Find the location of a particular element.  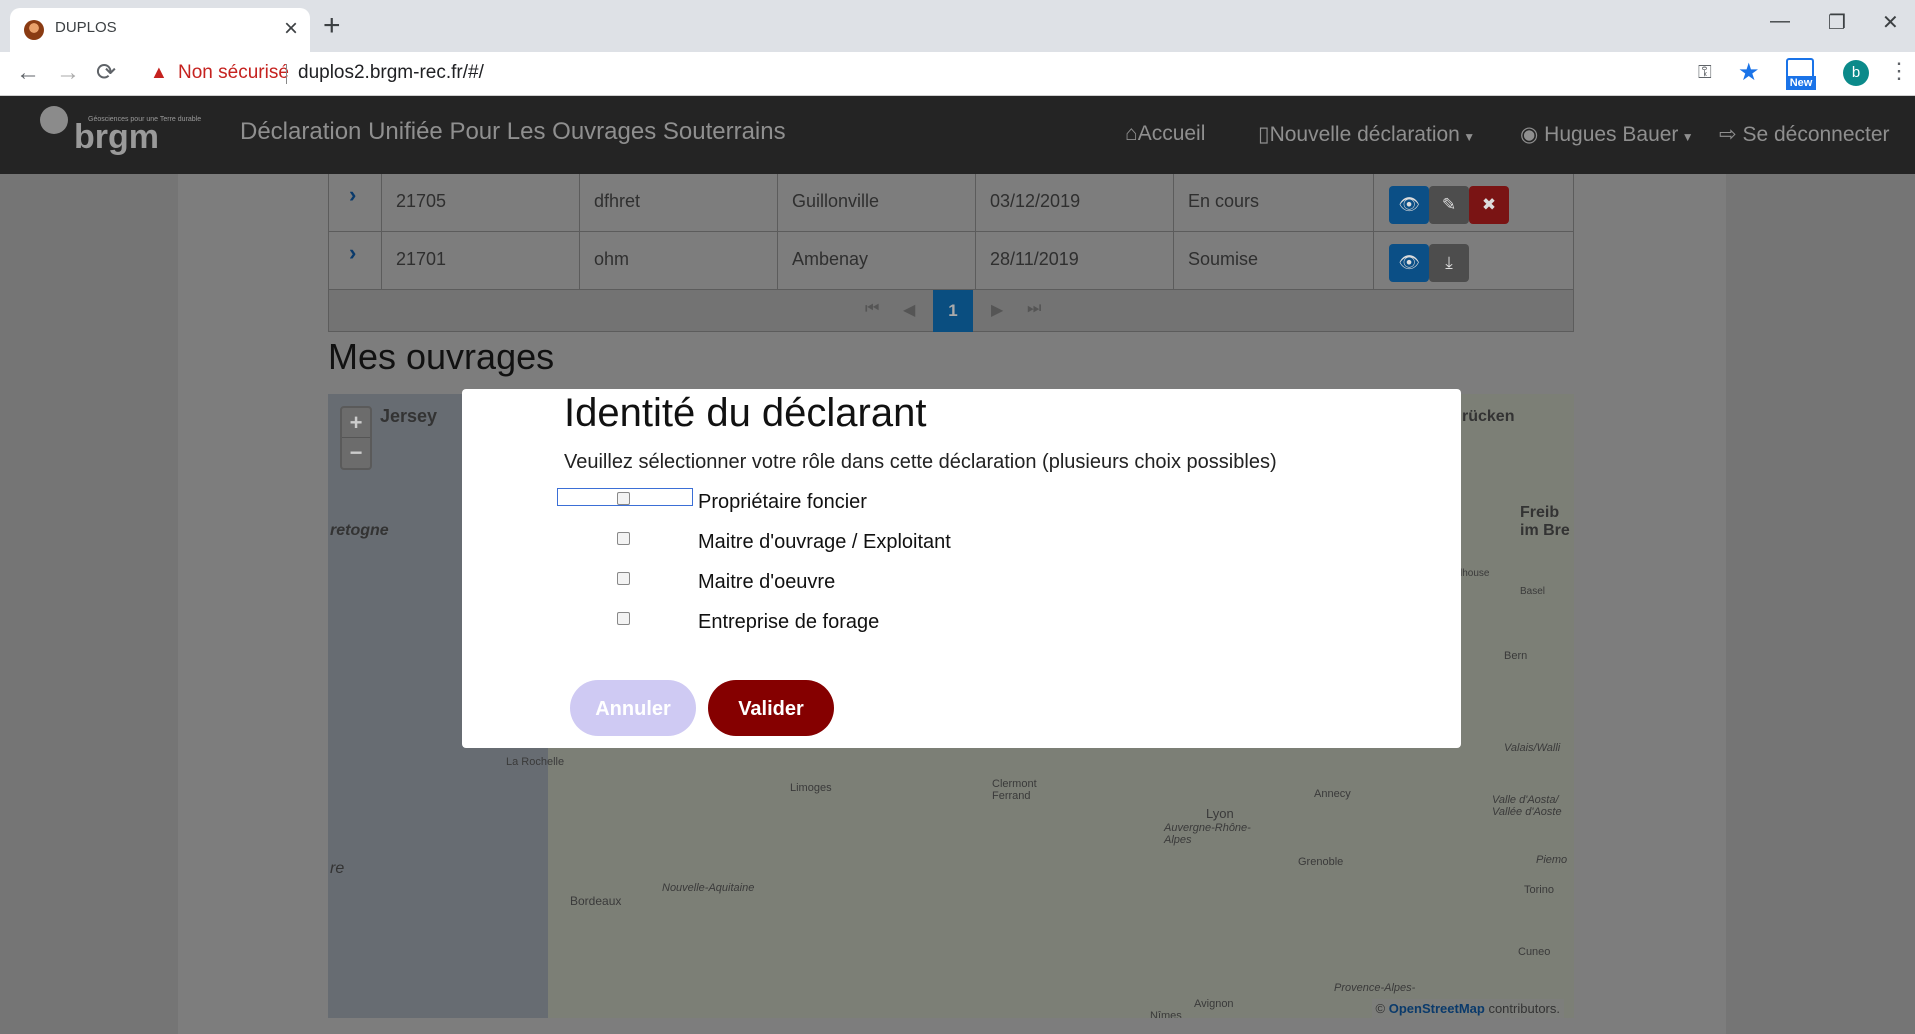

warning-icon: ▲ is located at coordinates (159, 72).